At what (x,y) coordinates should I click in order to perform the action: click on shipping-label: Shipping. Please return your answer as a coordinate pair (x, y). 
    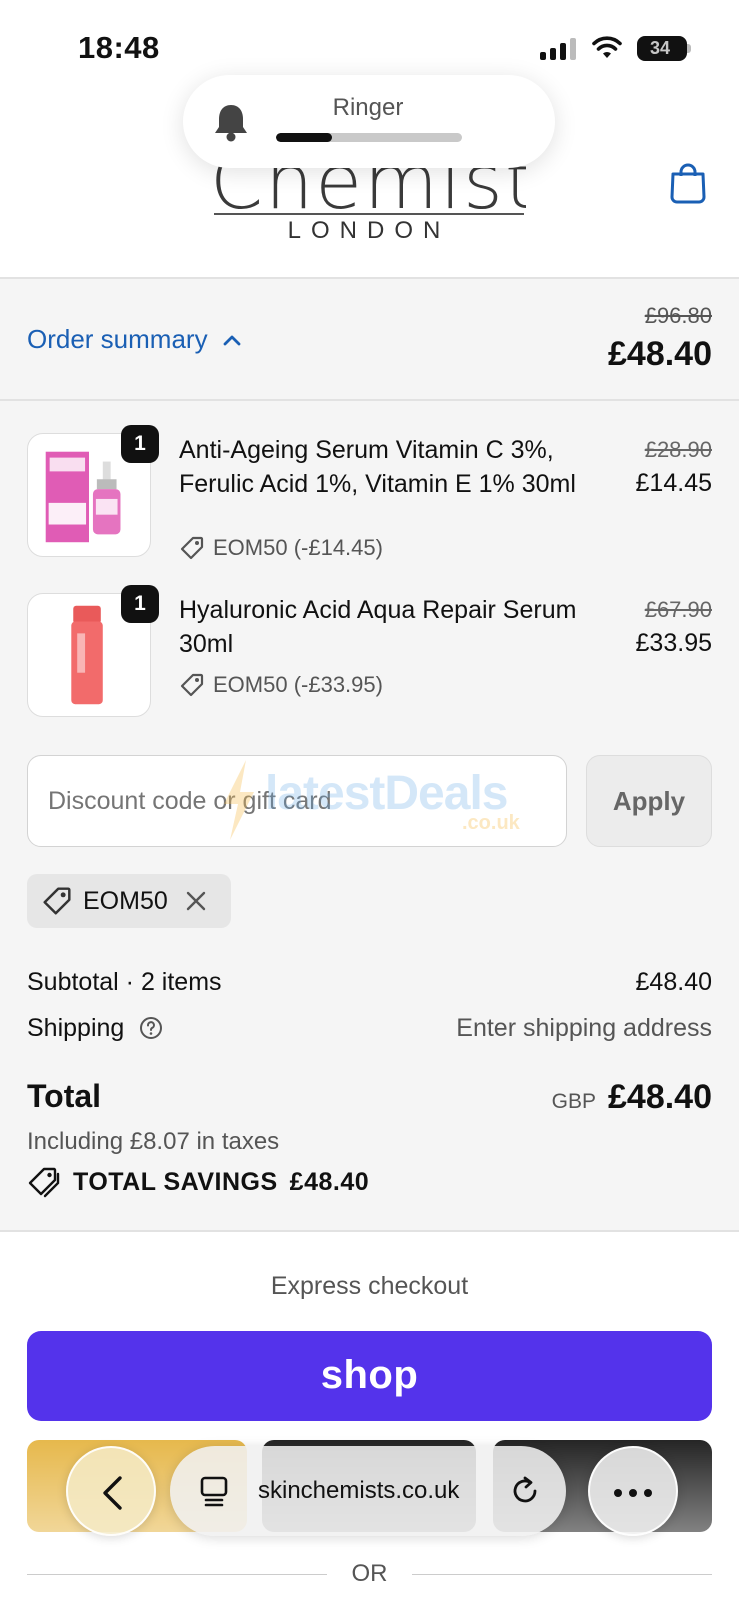
    Looking at the image, I should click on (76, 1028).